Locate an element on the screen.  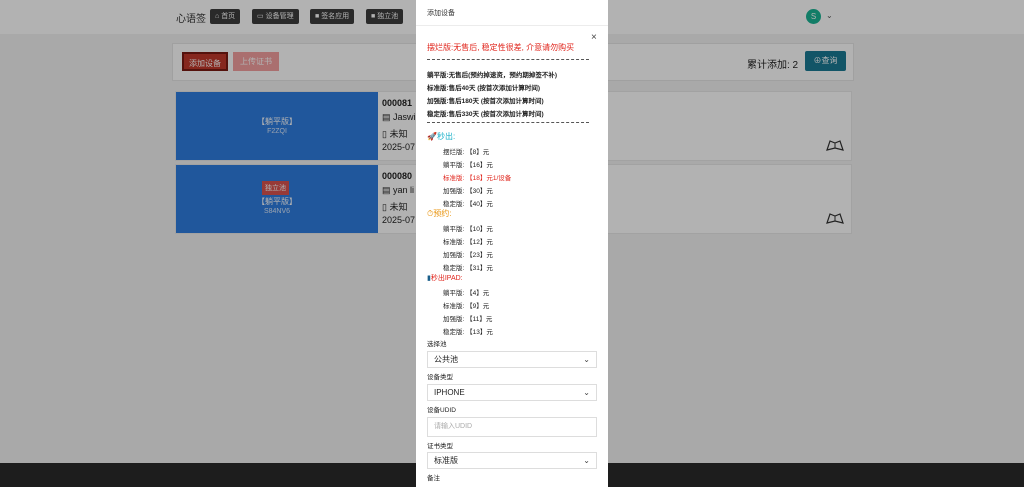
cert-type-select: 标准版 ⌄ is located at coordinates (512, 460).